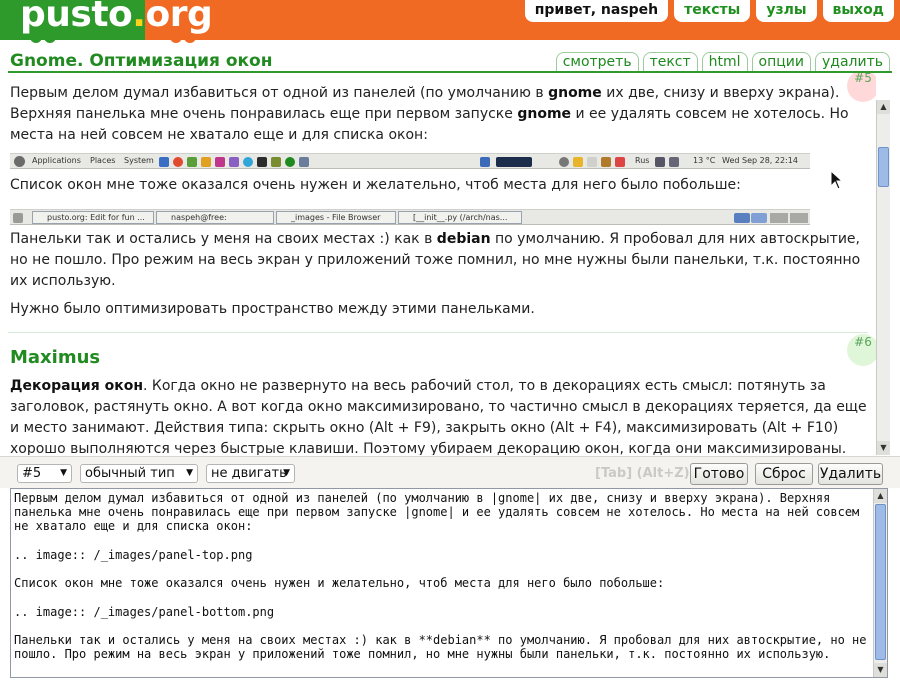 This screenshot has width=900, height=684. What do you see at coordinates (485, 162) in the screenshot?
I see `network-icon` at bounding box center [485, 162].